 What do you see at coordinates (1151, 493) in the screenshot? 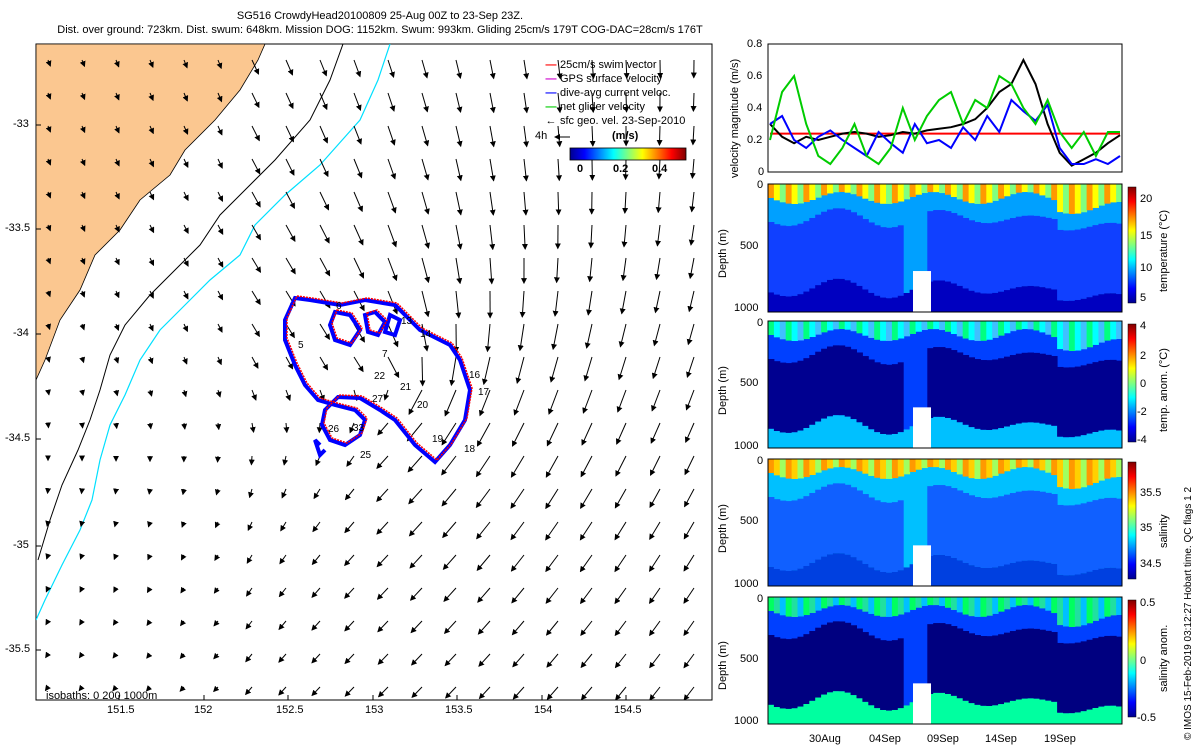
I see `hm3-cbtick: 35.5` at bounding box center [1151, 493].